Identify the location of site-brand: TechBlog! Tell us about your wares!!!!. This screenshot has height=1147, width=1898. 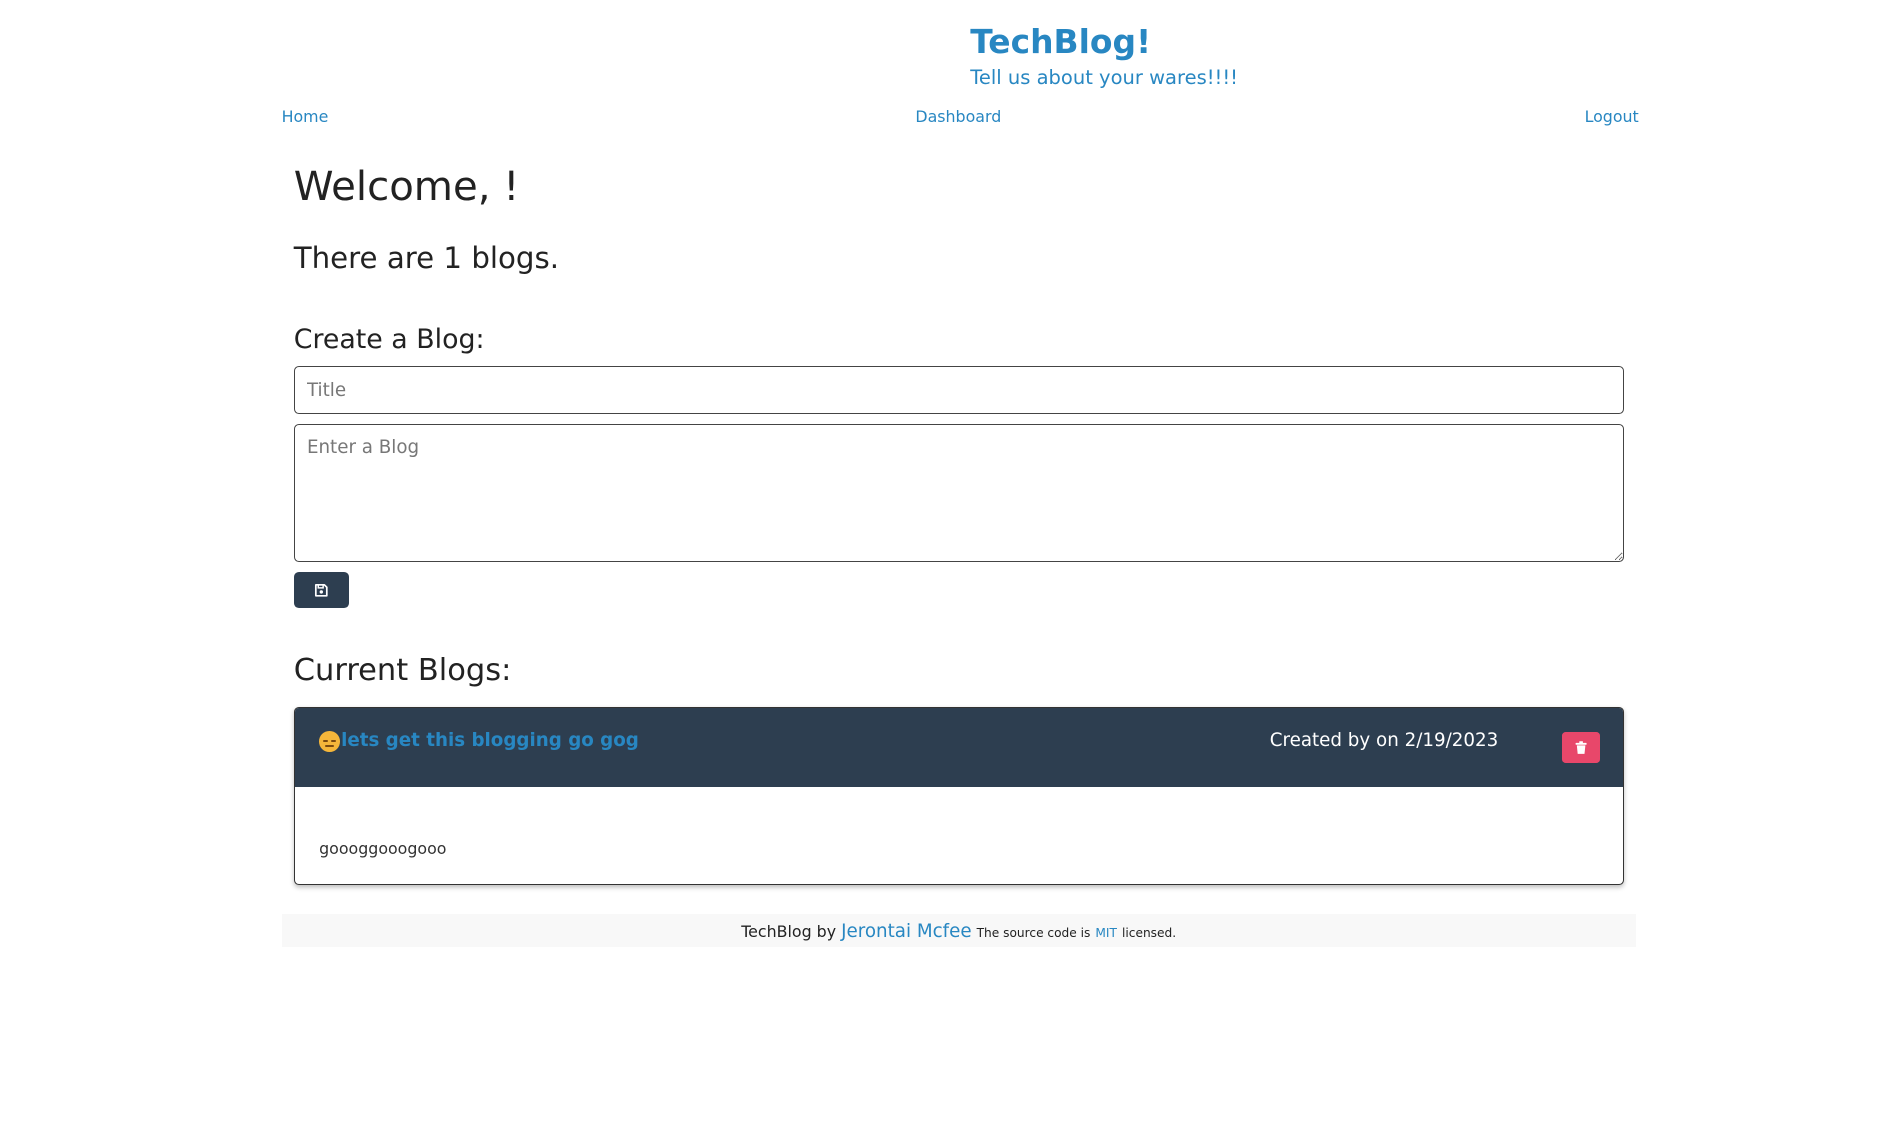
(1104, 55).